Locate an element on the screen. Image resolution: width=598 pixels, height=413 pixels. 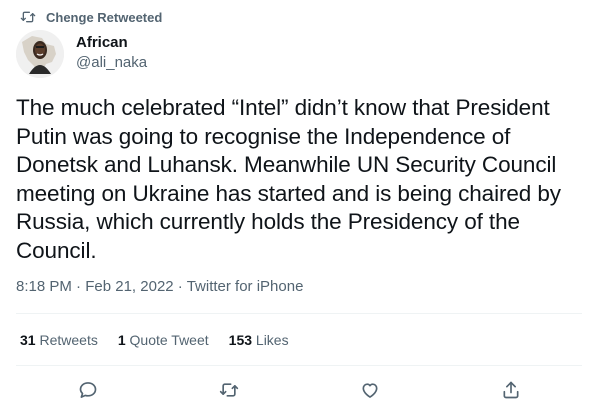
reply-button is located at coordinates (88, 390).